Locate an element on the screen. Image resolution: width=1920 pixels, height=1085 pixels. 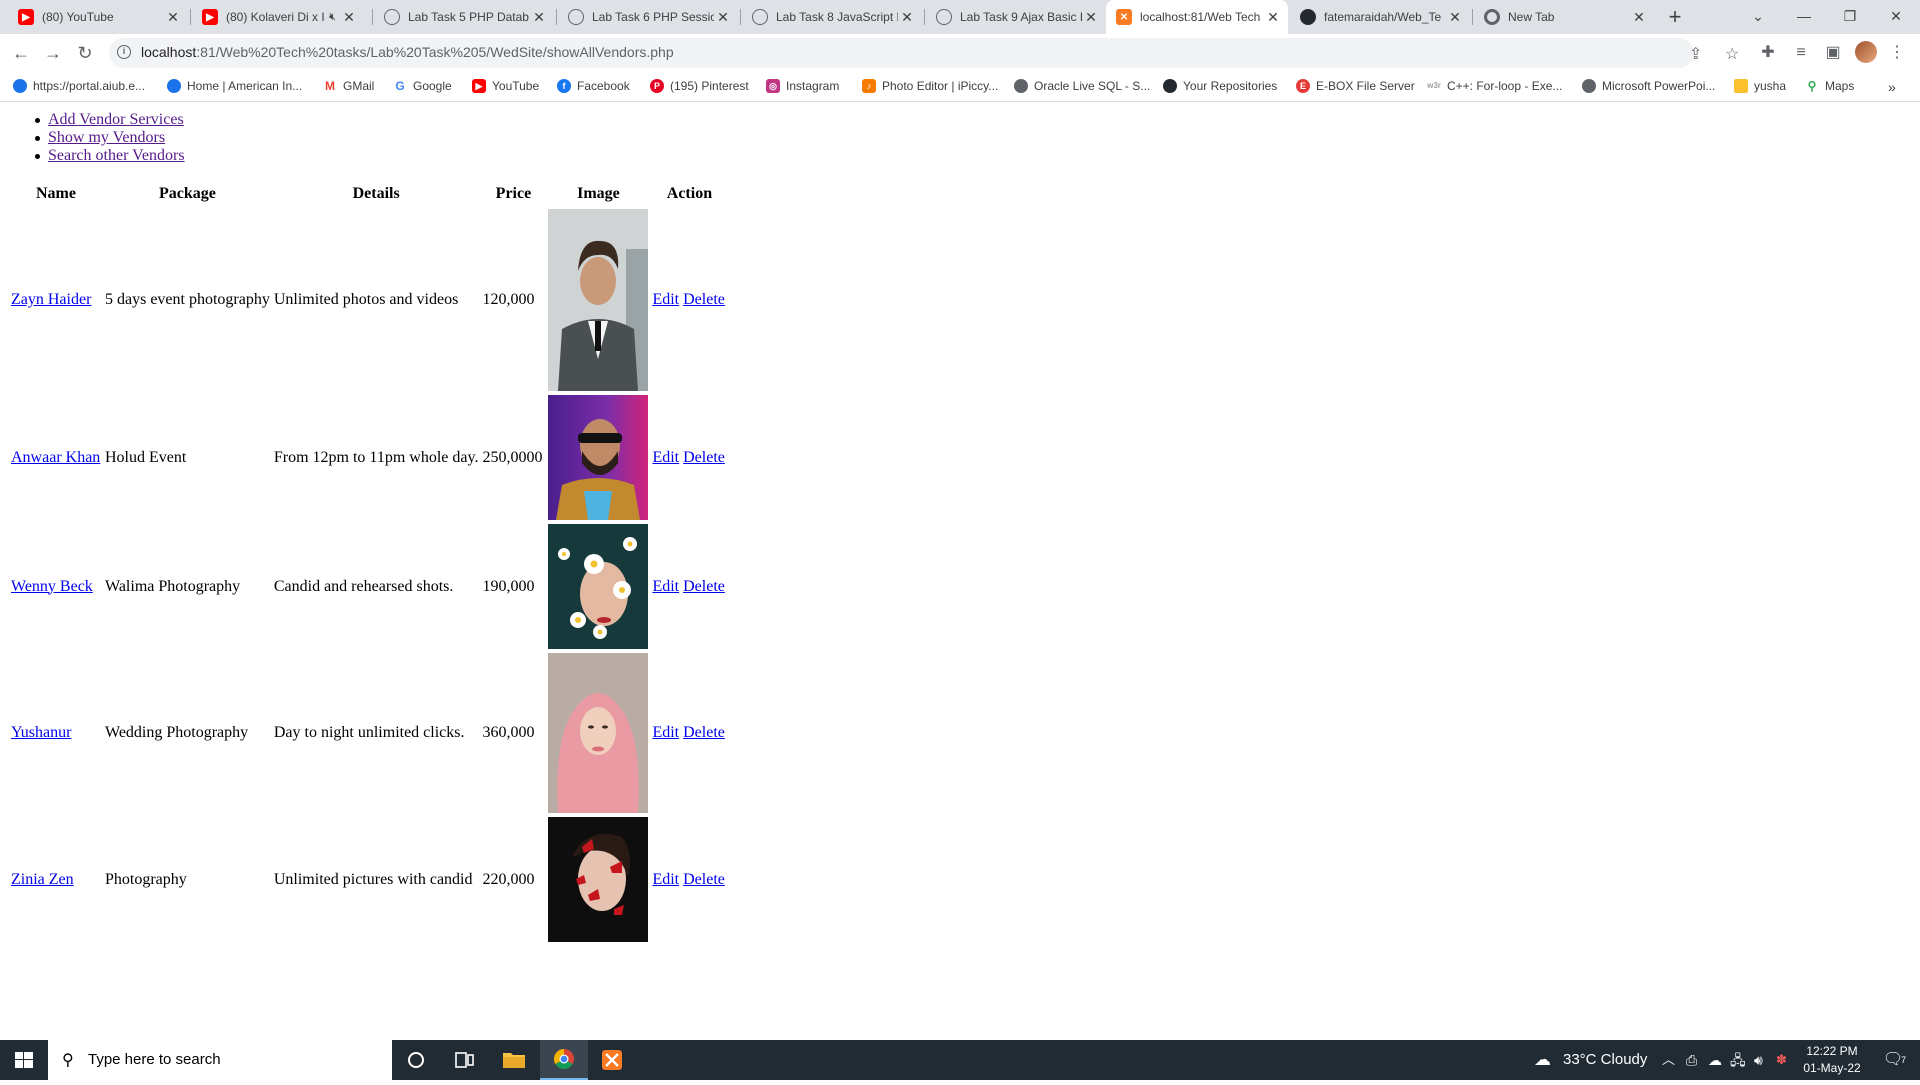
dropbox-icon: ✽ is located at coordinates (1781, 1060).